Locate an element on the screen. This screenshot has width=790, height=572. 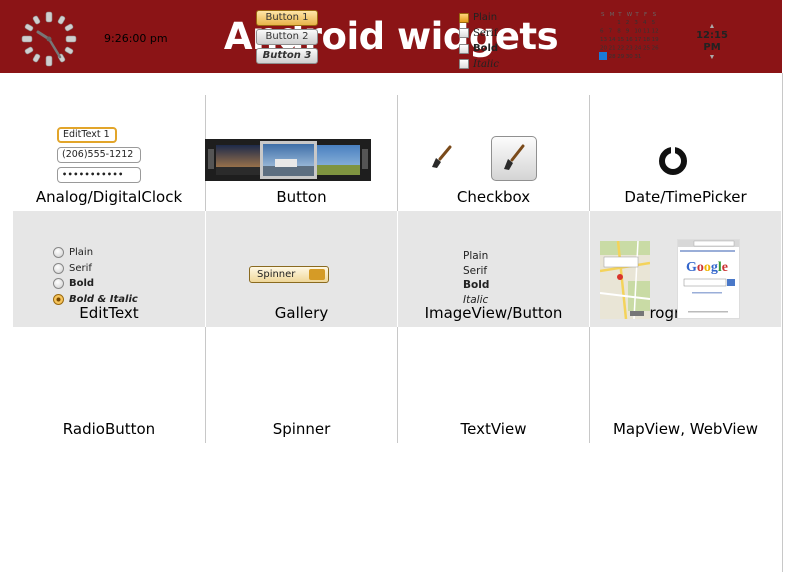
checkbox-italic: Italic is located at coordinates (479, 65).